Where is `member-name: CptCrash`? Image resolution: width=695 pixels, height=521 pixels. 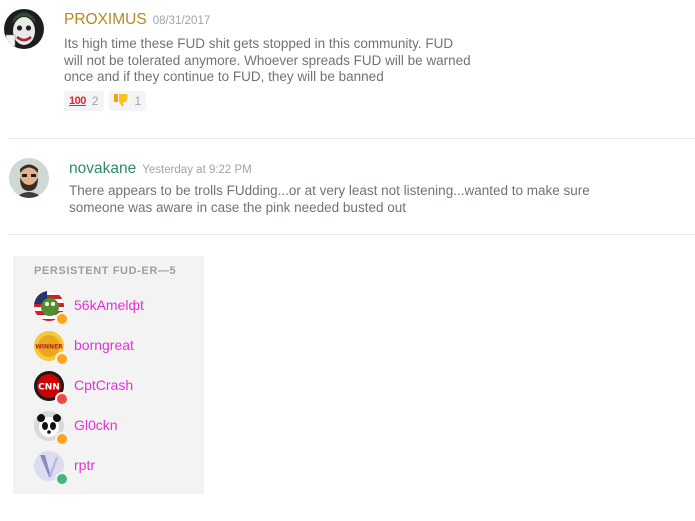 member-name: CptCrash is located at coordinates (104, 385).